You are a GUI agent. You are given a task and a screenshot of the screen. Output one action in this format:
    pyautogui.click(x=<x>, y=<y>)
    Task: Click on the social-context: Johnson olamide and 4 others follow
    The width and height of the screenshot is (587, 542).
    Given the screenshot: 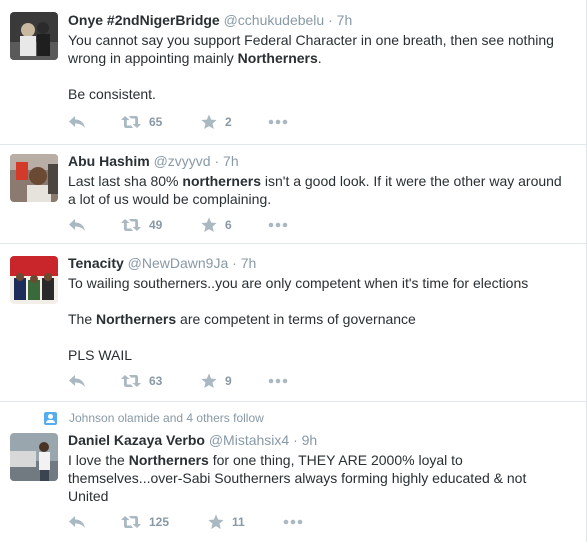 What is the action you would take?
    pyautogui.click(x=154, y=418)
    